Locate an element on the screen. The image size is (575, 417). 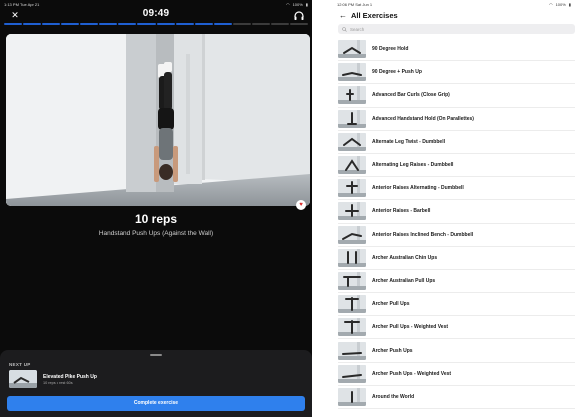
heart-icon: ♥ is located at coordinates (301, 205).